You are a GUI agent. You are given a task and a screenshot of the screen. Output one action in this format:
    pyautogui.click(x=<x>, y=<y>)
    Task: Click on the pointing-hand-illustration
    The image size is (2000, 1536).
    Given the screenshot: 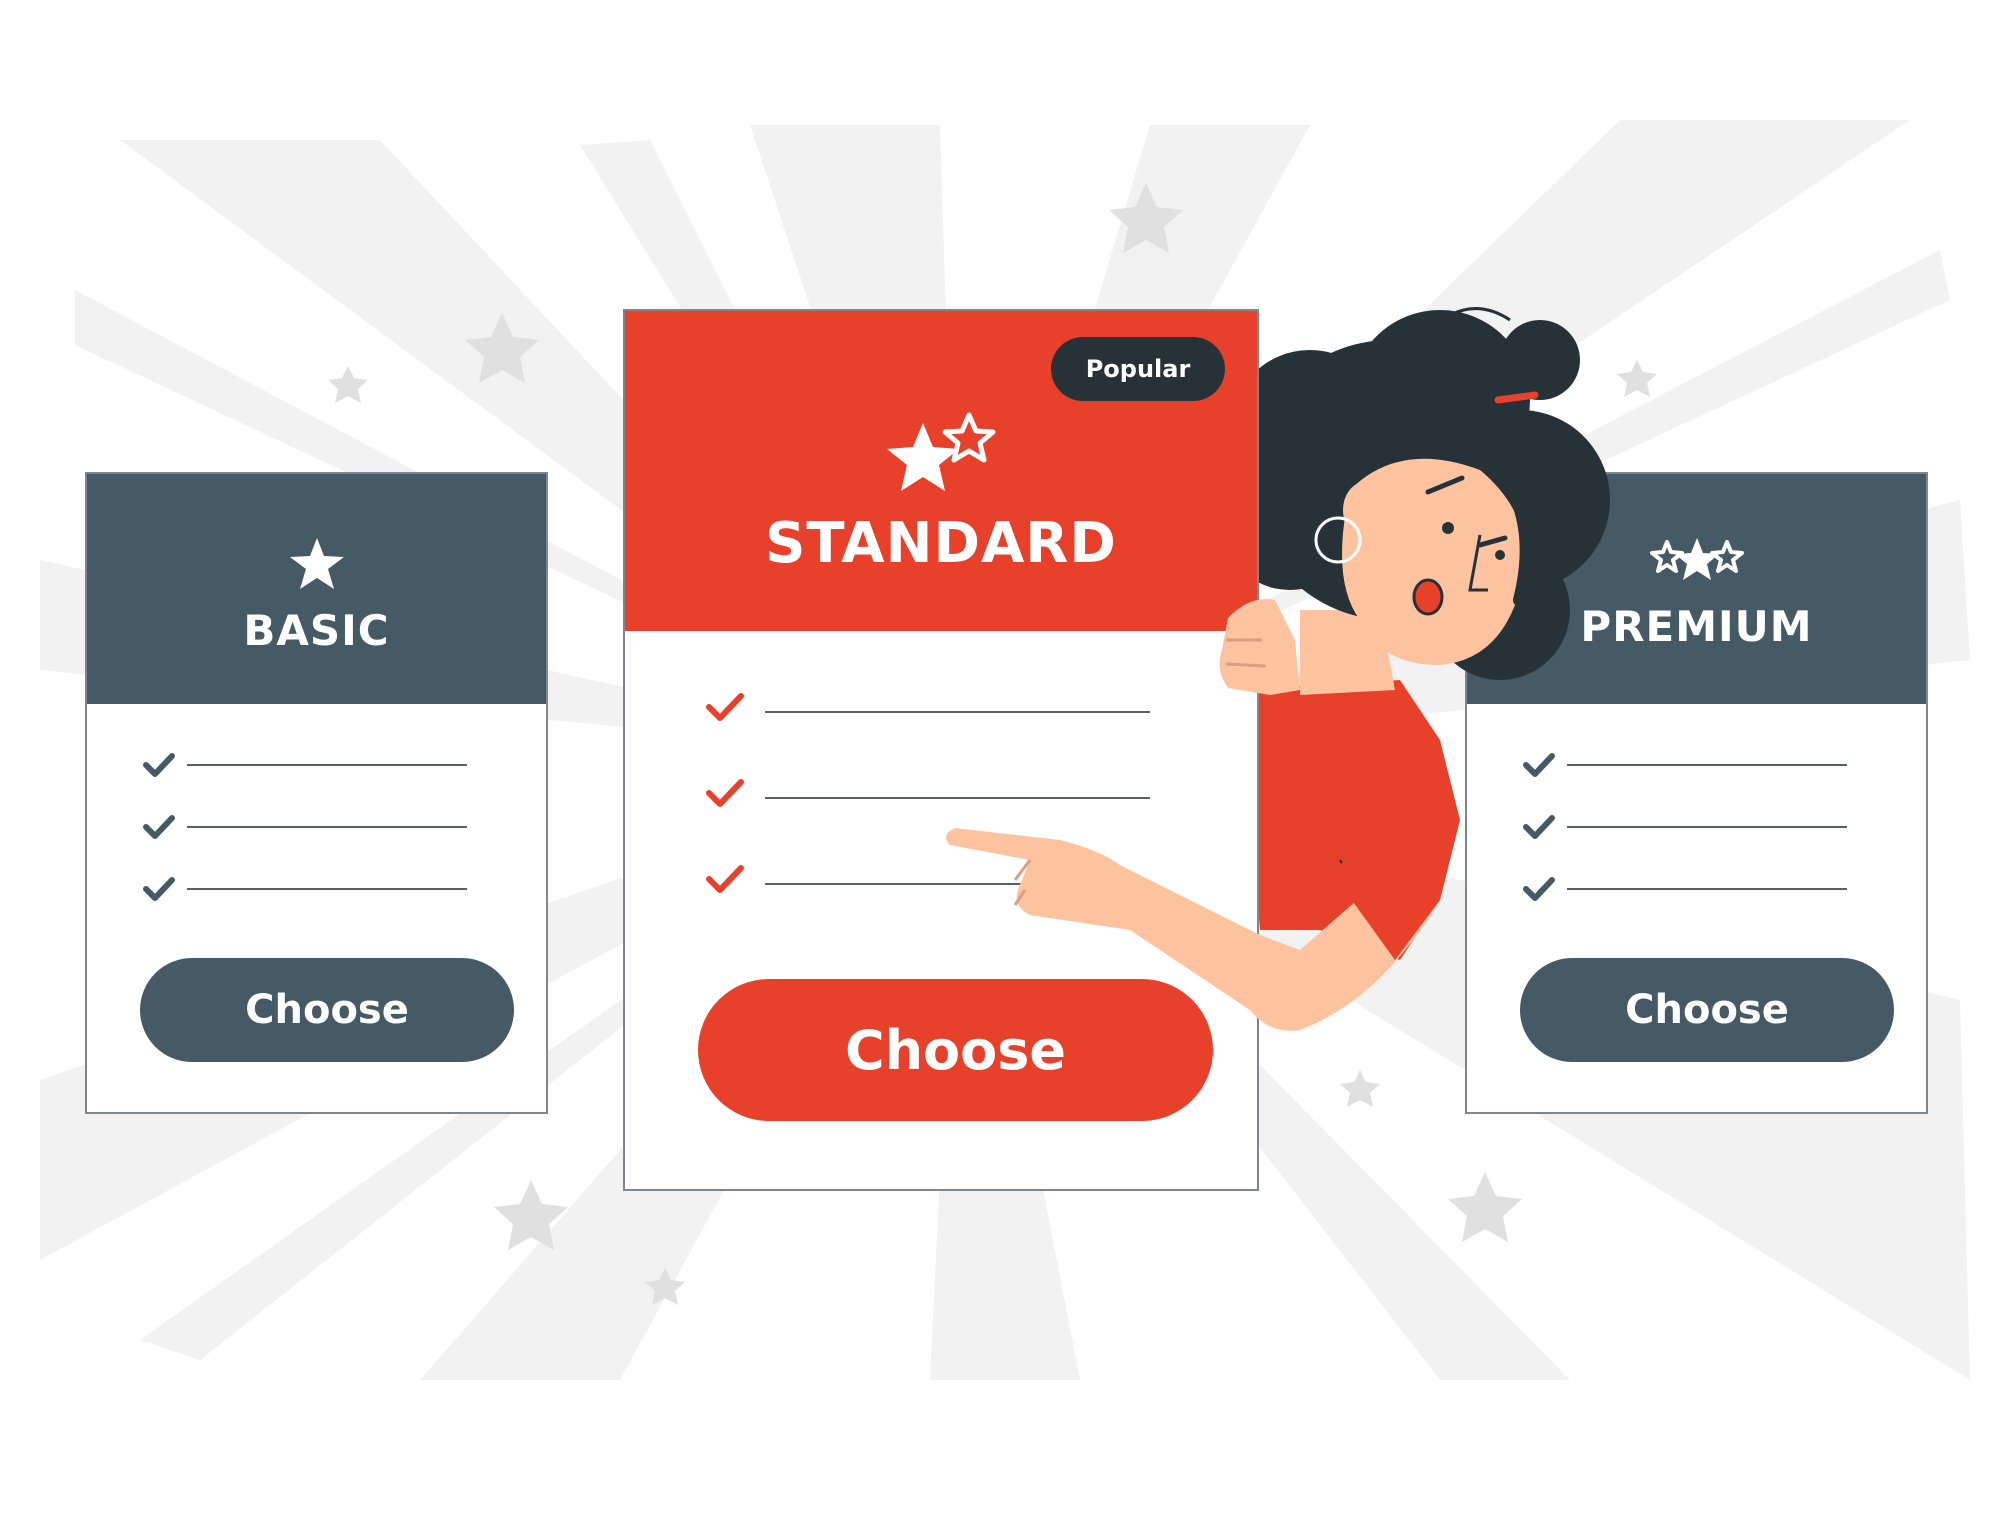 What is the action you would take?
    pyautogui.click(x=1193, y=815)
    